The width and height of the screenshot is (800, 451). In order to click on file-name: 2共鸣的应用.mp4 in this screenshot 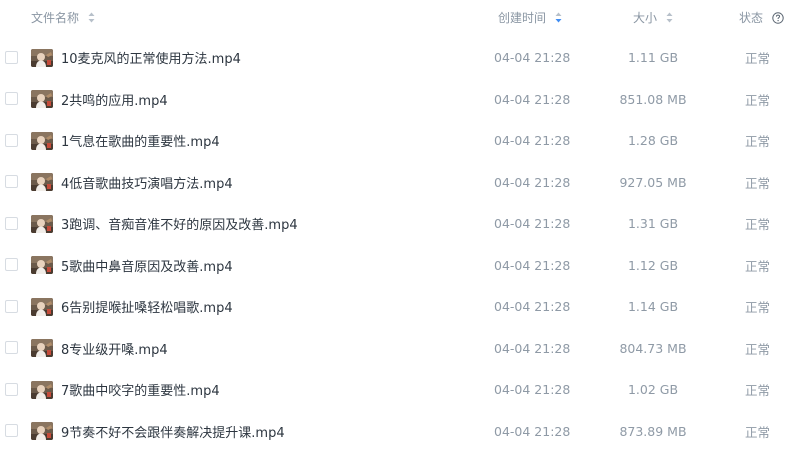, I will do `click(114, 100)`.